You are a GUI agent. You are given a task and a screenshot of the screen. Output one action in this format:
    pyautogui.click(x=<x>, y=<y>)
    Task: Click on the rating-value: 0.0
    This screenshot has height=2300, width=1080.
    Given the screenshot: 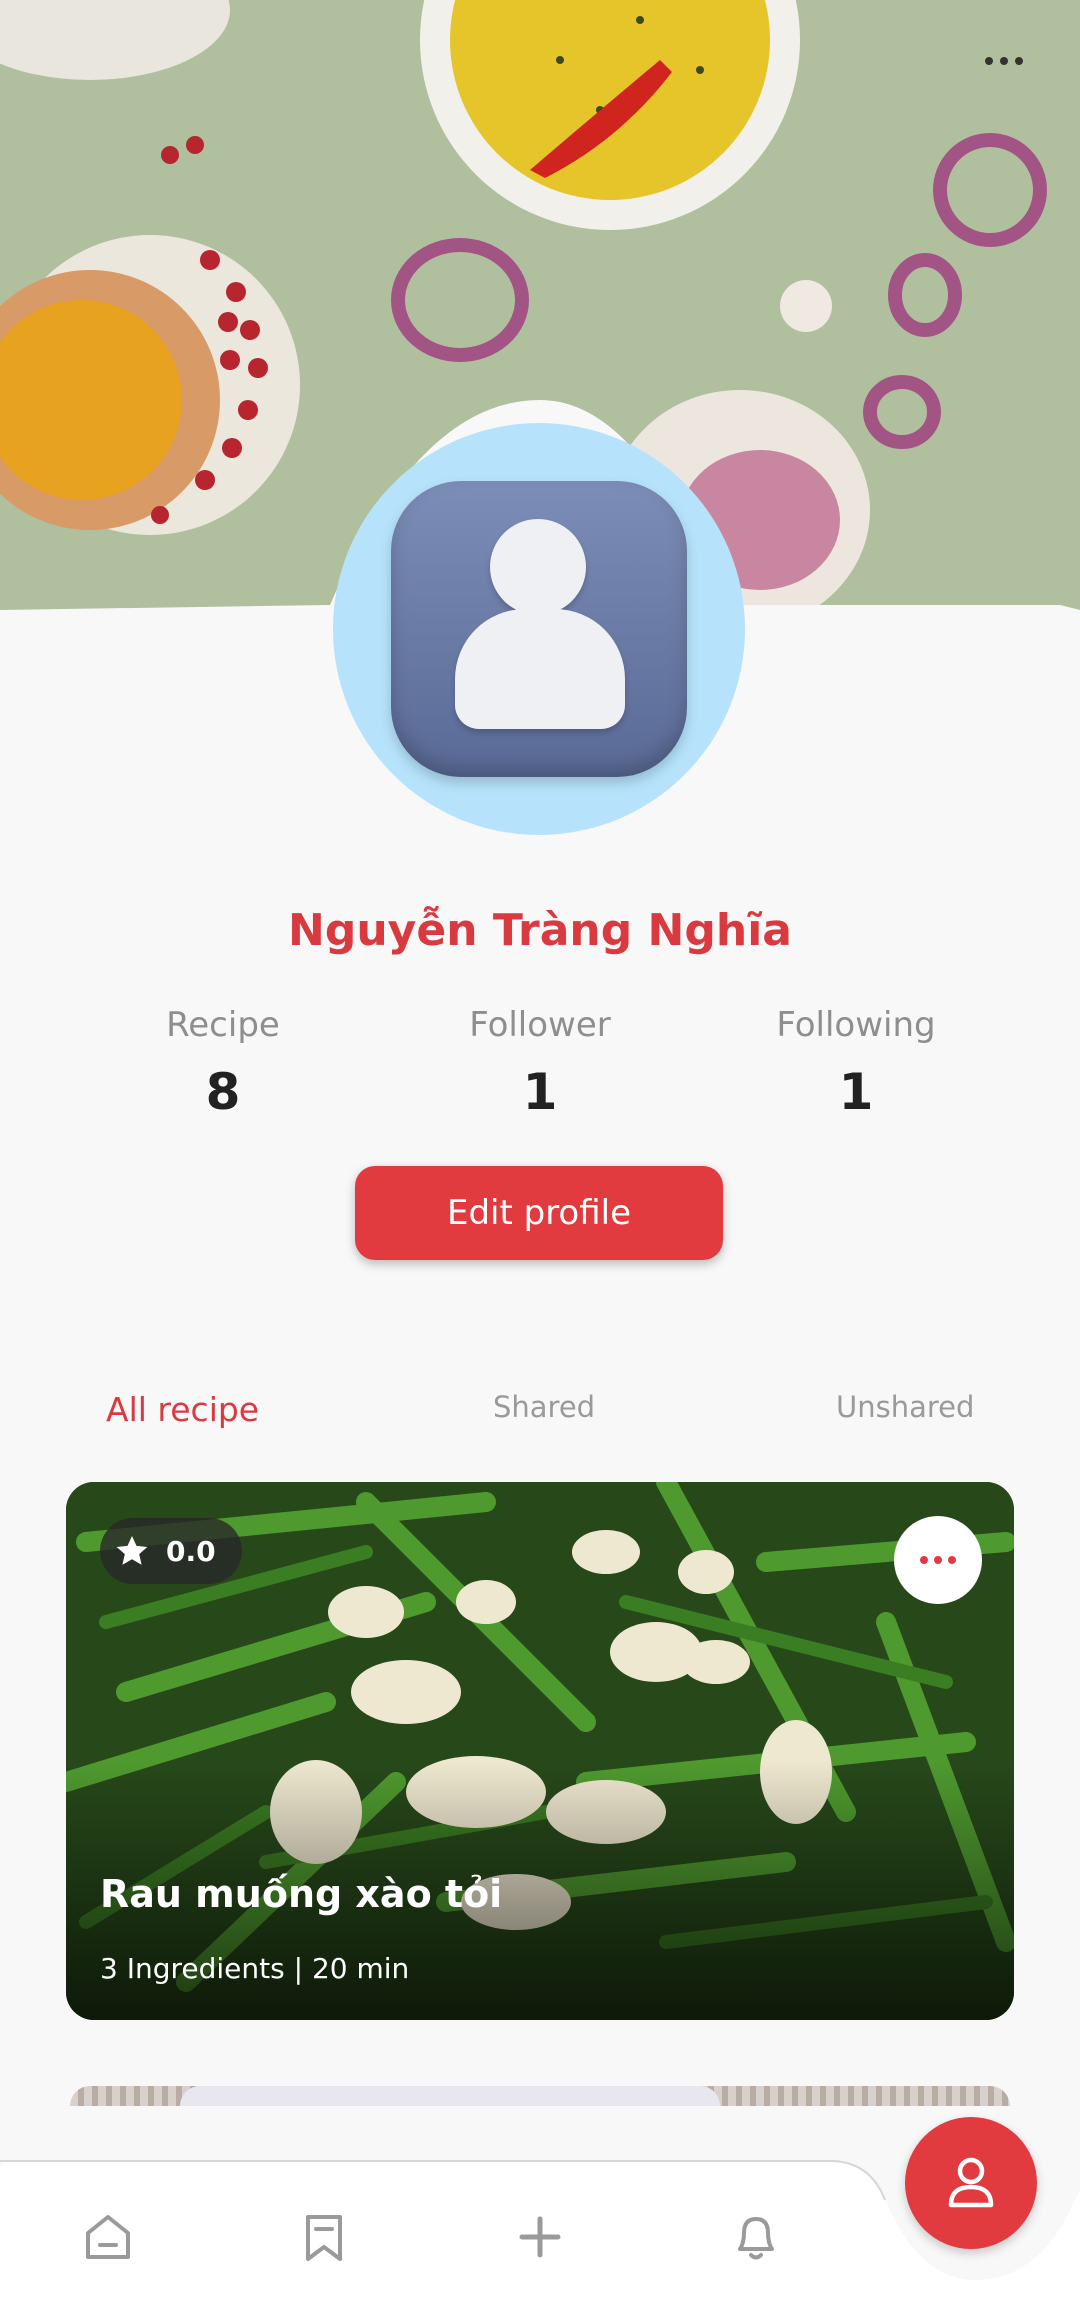 What is the action you would take?
    pyautogui.click(x=191, y=1551)
    